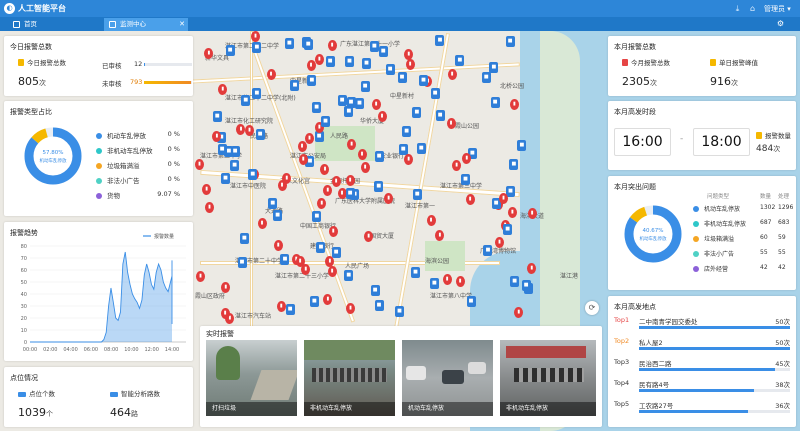  What do you see at coordinates (780, 23) in the screenshot?
I see `settings-icon: ⚙` at bounding box center [780, 23].